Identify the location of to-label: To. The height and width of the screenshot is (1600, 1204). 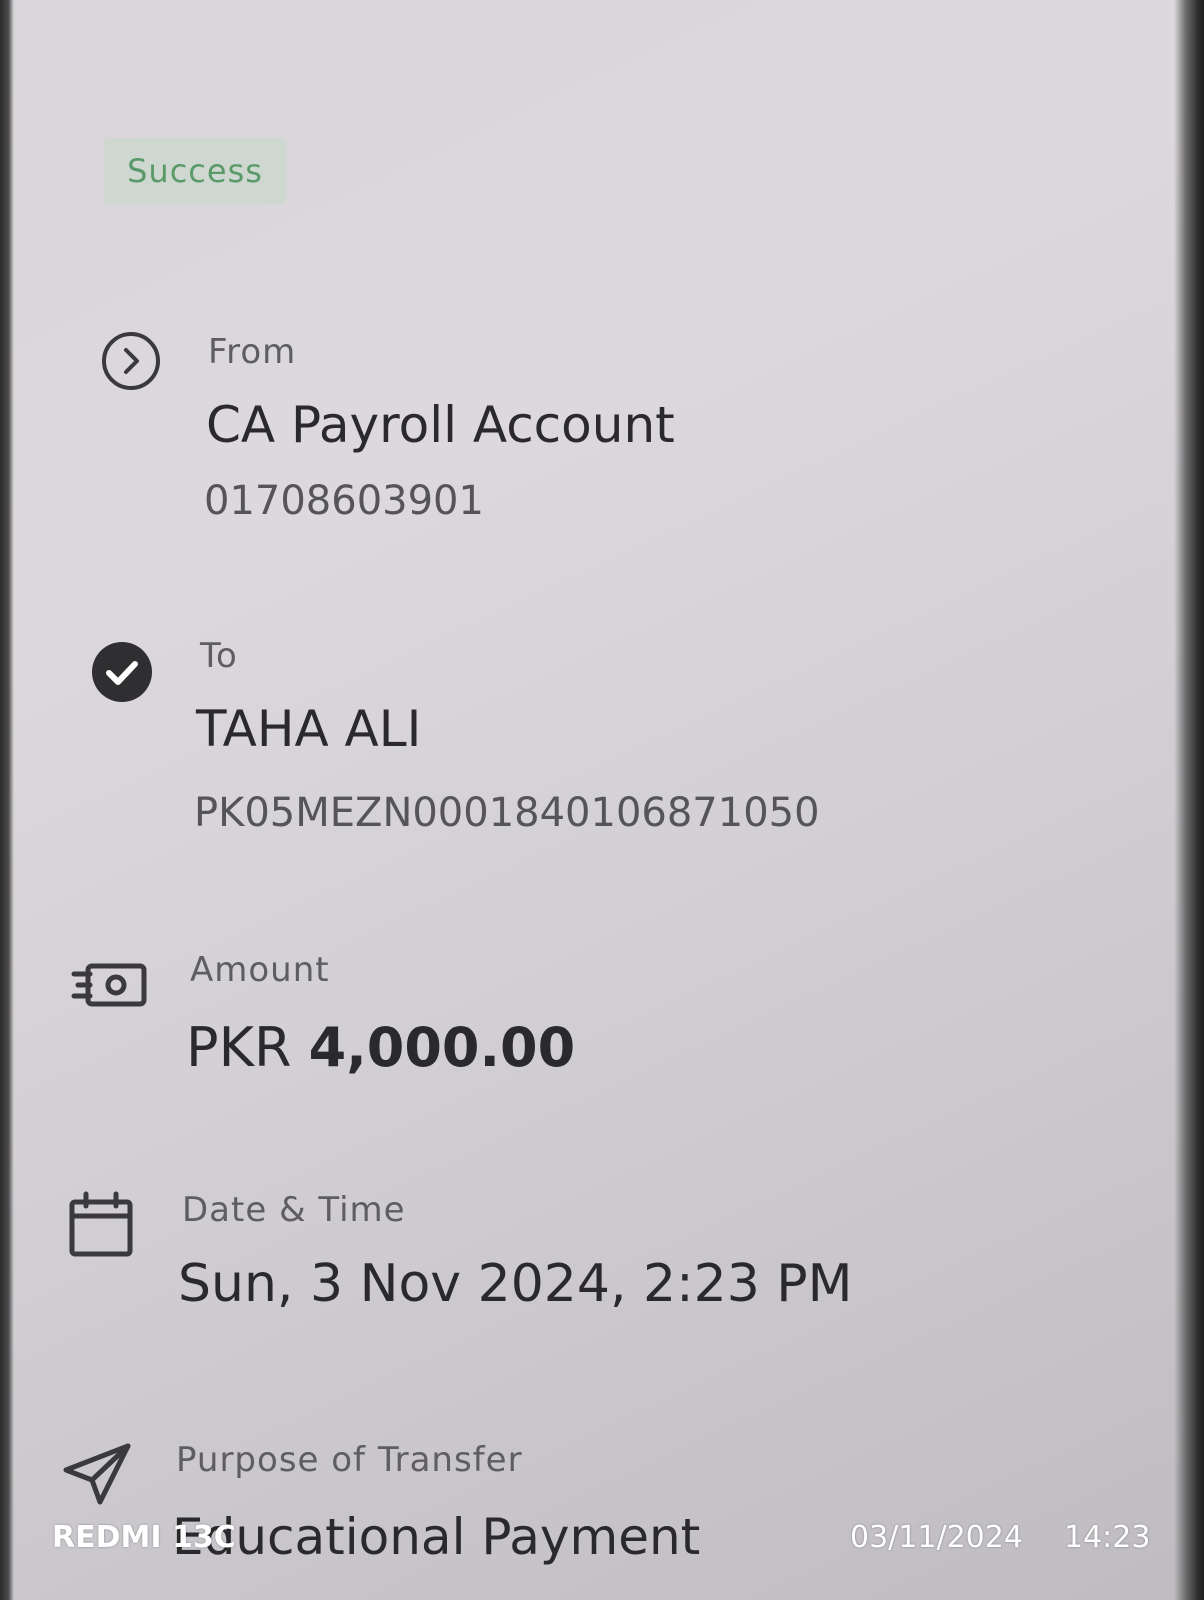
(219, 656).